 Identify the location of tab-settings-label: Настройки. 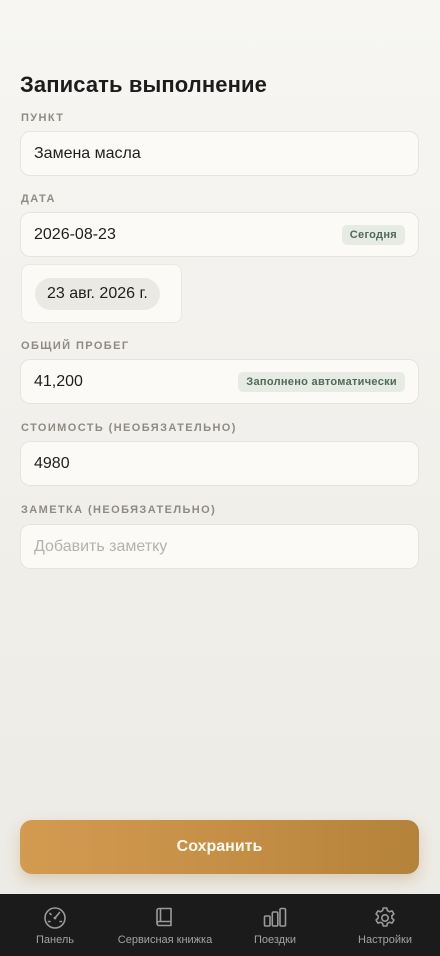
(385, 940).